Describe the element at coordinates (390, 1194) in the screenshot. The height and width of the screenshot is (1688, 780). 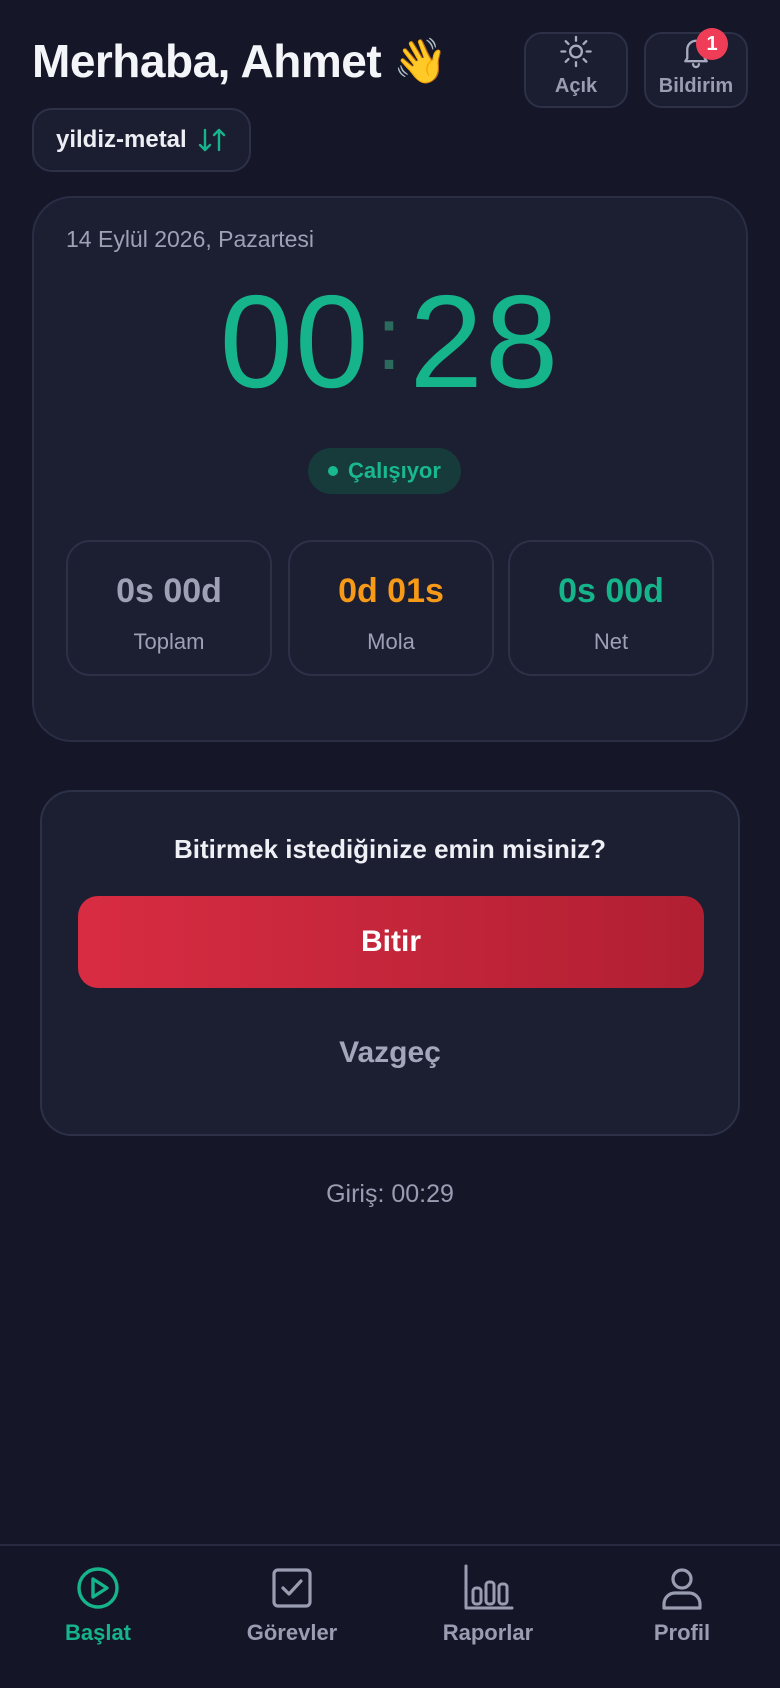
I see `check-in-time: Giriş: 00:29` at that location.